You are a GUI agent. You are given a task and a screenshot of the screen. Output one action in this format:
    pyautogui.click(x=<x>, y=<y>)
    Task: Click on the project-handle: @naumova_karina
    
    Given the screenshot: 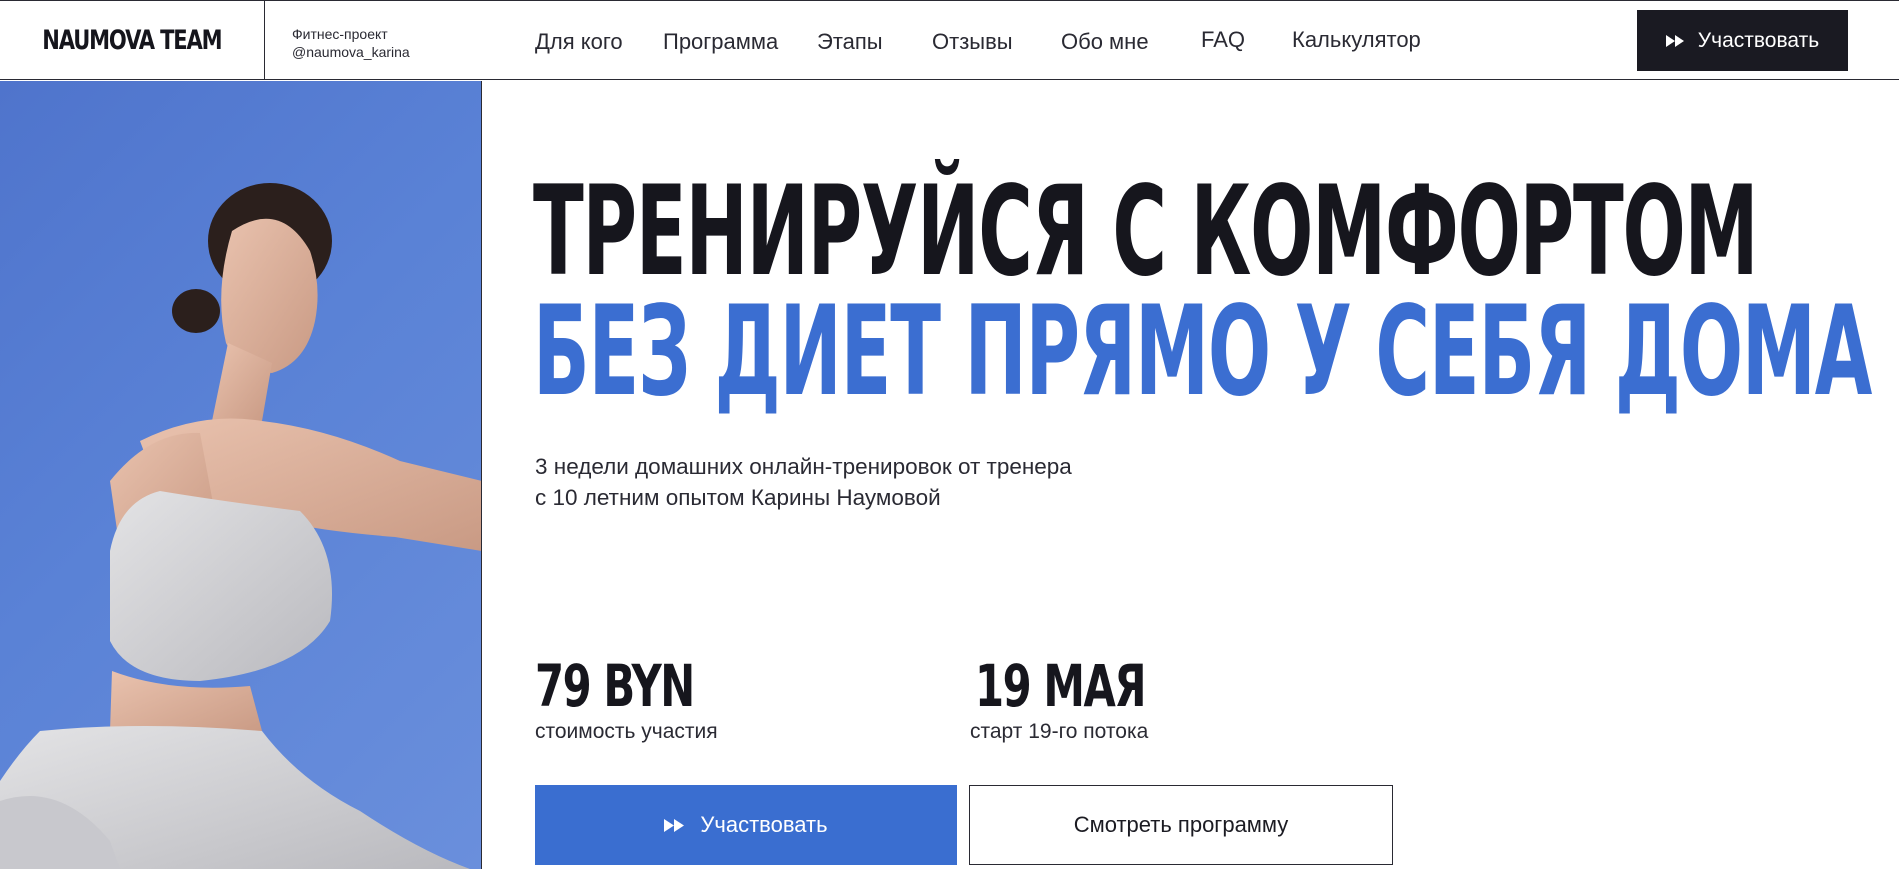 What is the action you would take?
    pyautogui.click(x=351, y=52)
    